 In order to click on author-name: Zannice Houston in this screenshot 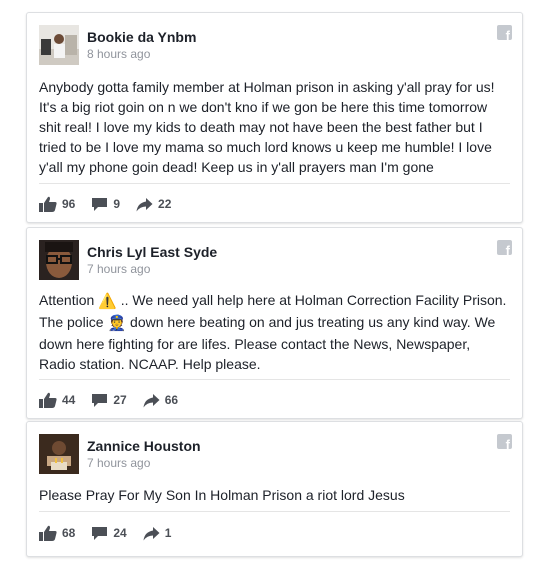, I will do `click(144, 446)`.